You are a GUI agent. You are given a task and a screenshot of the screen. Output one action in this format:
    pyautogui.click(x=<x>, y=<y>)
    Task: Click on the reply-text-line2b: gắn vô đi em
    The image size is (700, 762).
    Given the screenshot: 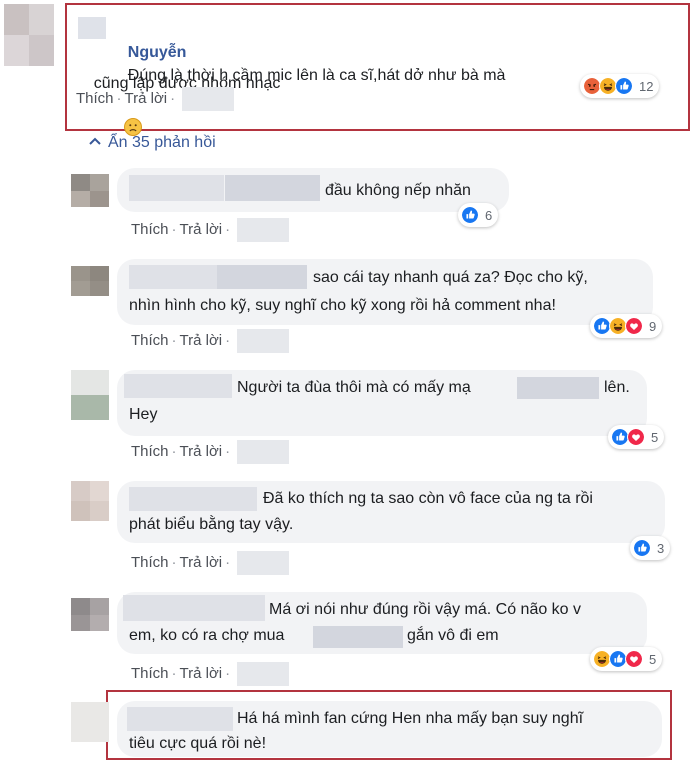 What is the action you would take?
    pyautogui.click(x=453, y=635)
    